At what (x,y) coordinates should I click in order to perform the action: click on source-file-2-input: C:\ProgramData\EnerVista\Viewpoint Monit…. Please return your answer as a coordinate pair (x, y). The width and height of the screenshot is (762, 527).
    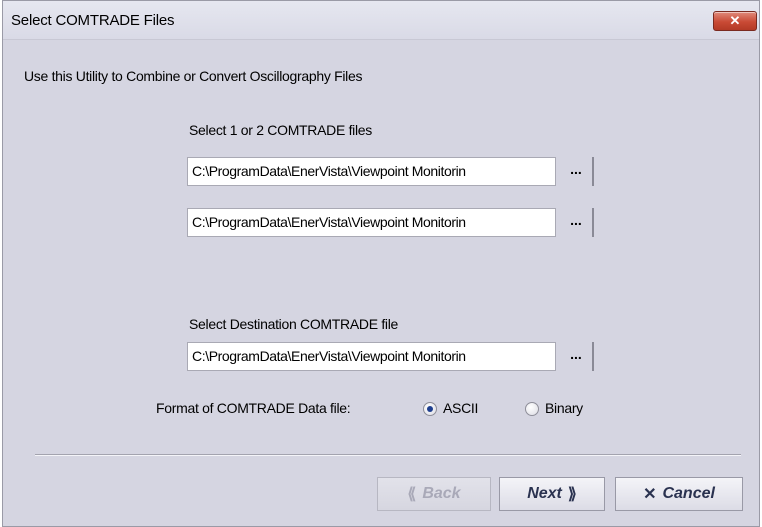
    Looking at the image, I should click on (371, 222).